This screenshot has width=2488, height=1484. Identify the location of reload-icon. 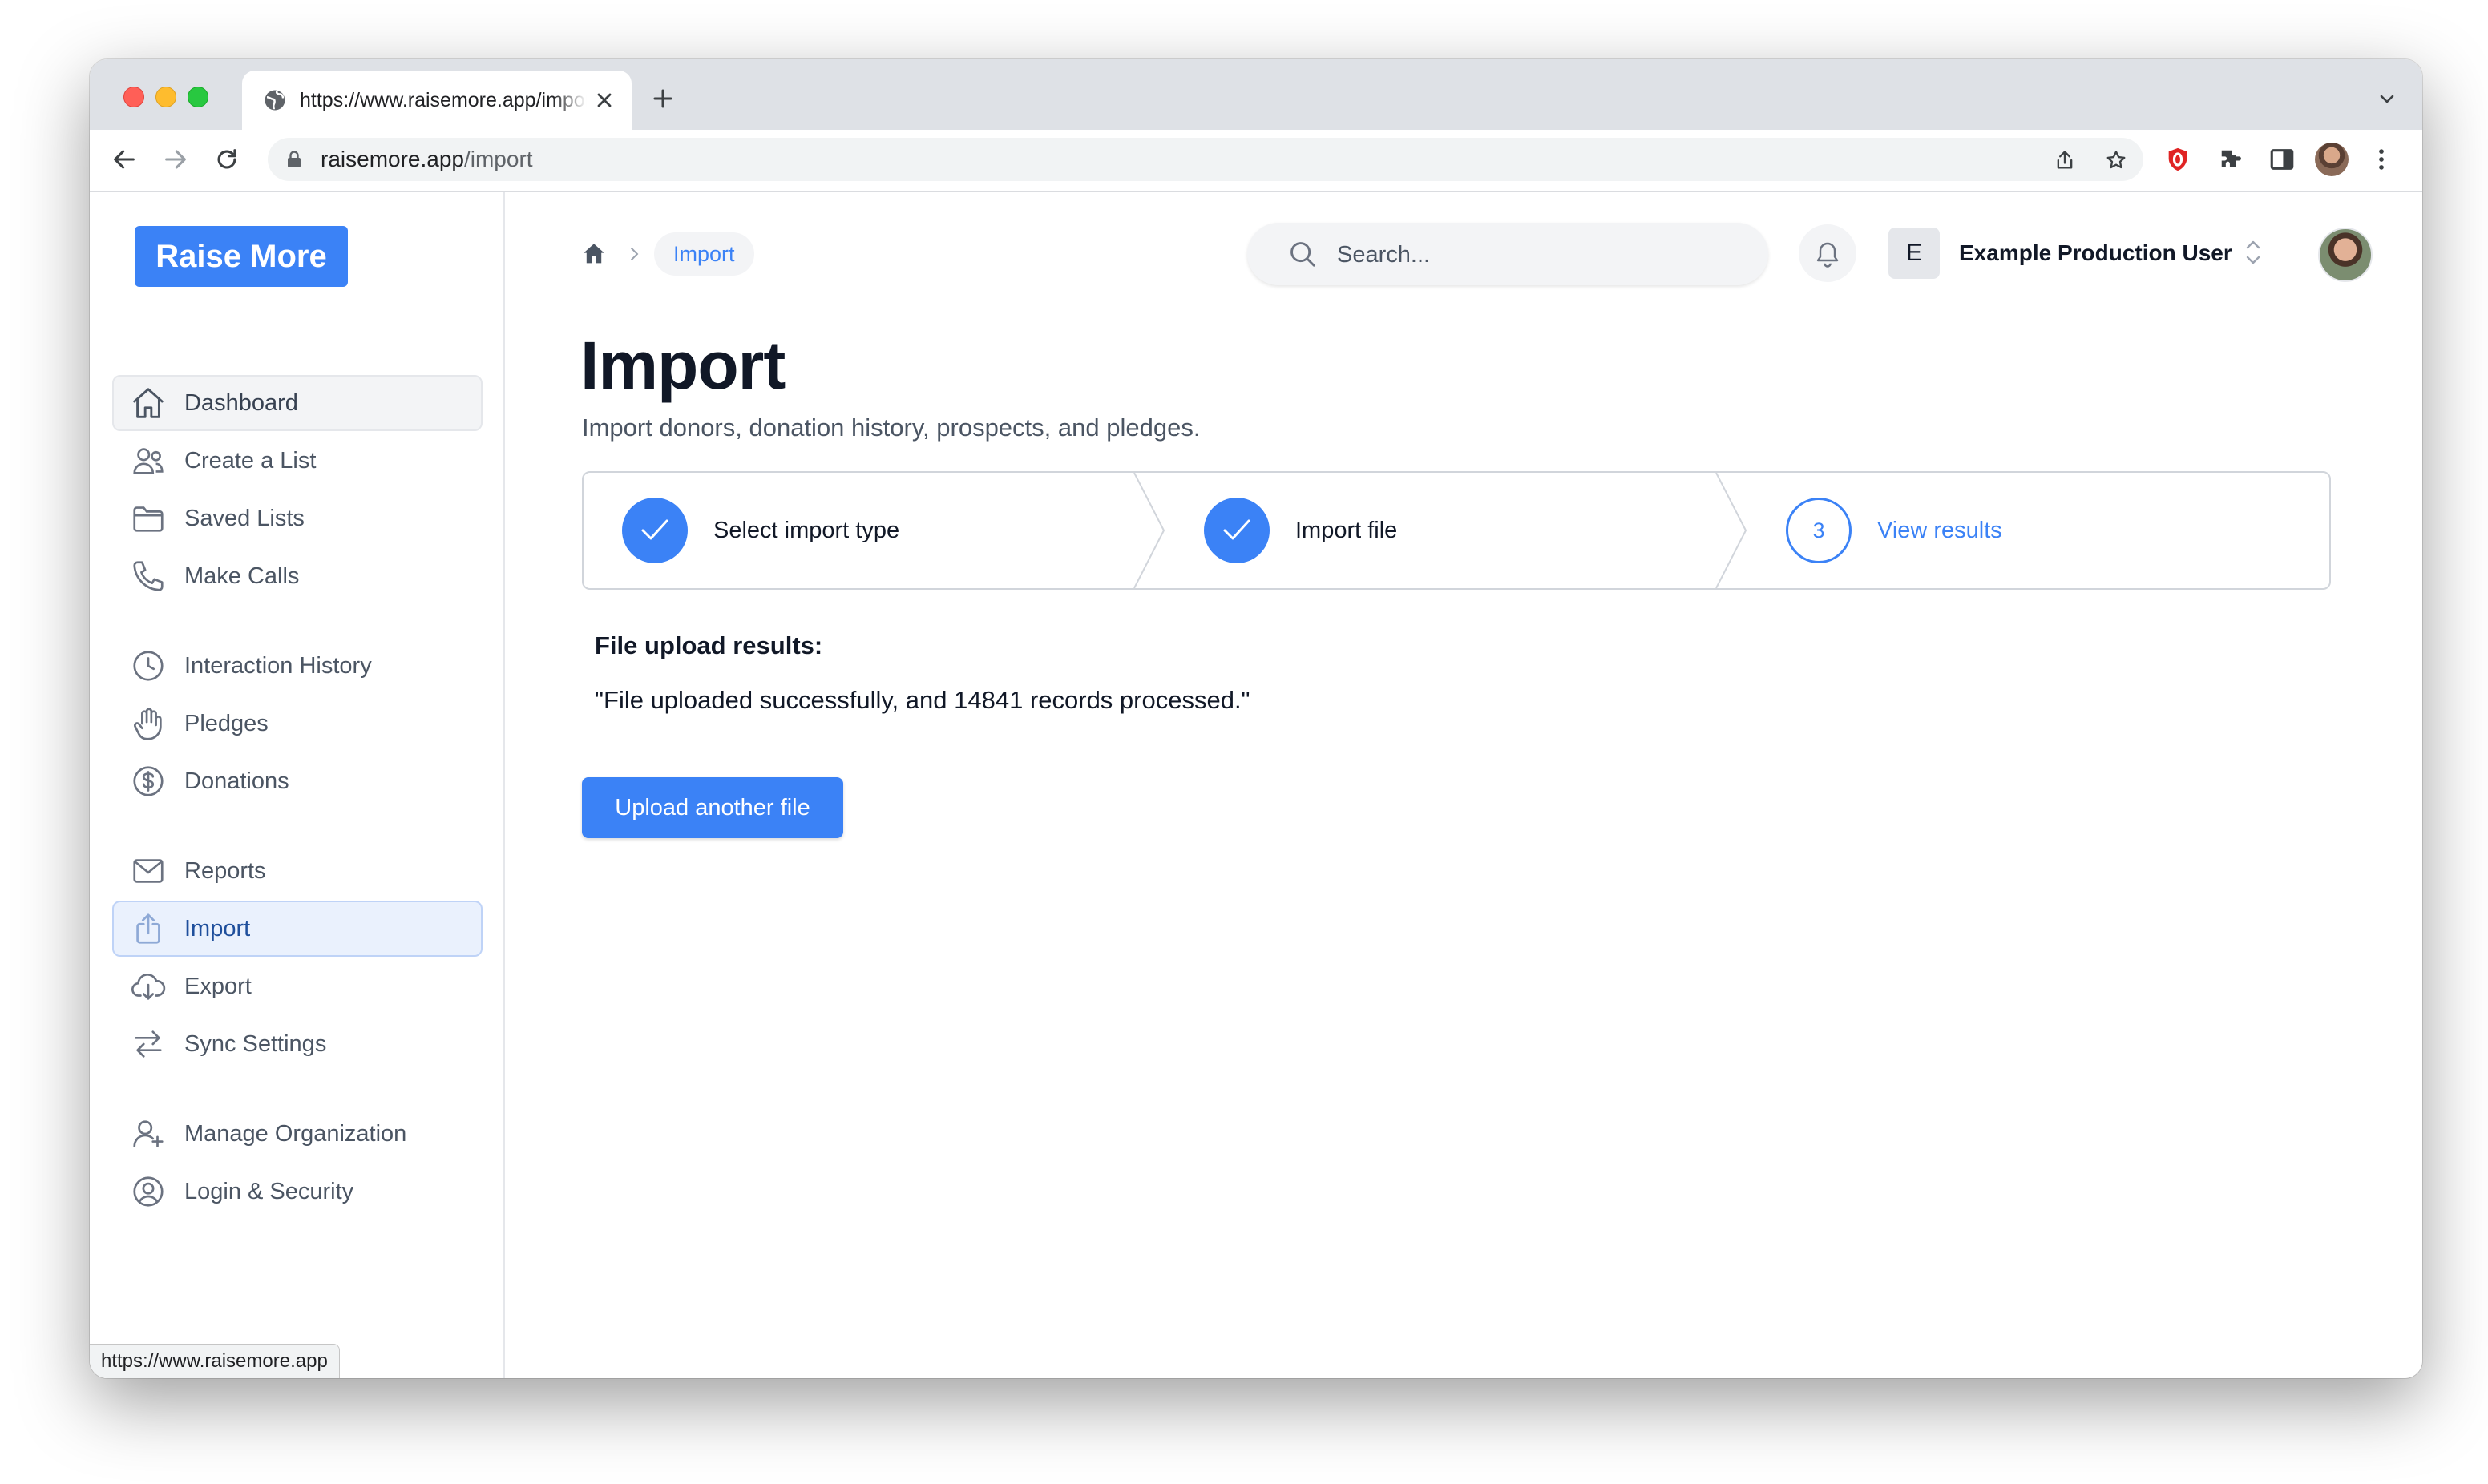
(226, 160).